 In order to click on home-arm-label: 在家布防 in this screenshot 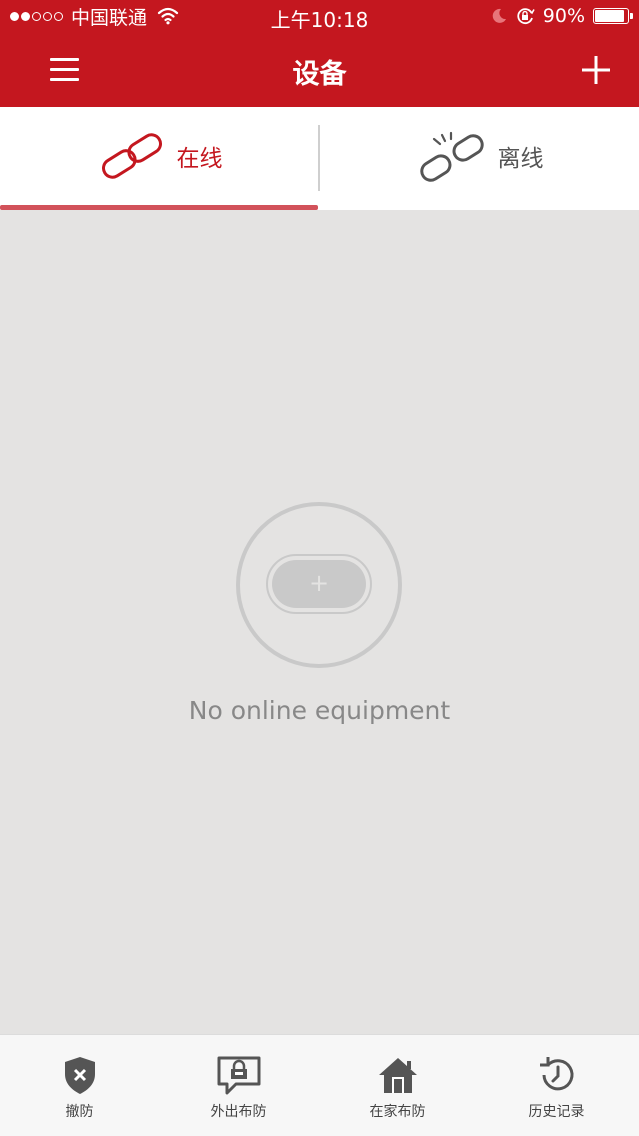, I will do `click(397, 1112)`.